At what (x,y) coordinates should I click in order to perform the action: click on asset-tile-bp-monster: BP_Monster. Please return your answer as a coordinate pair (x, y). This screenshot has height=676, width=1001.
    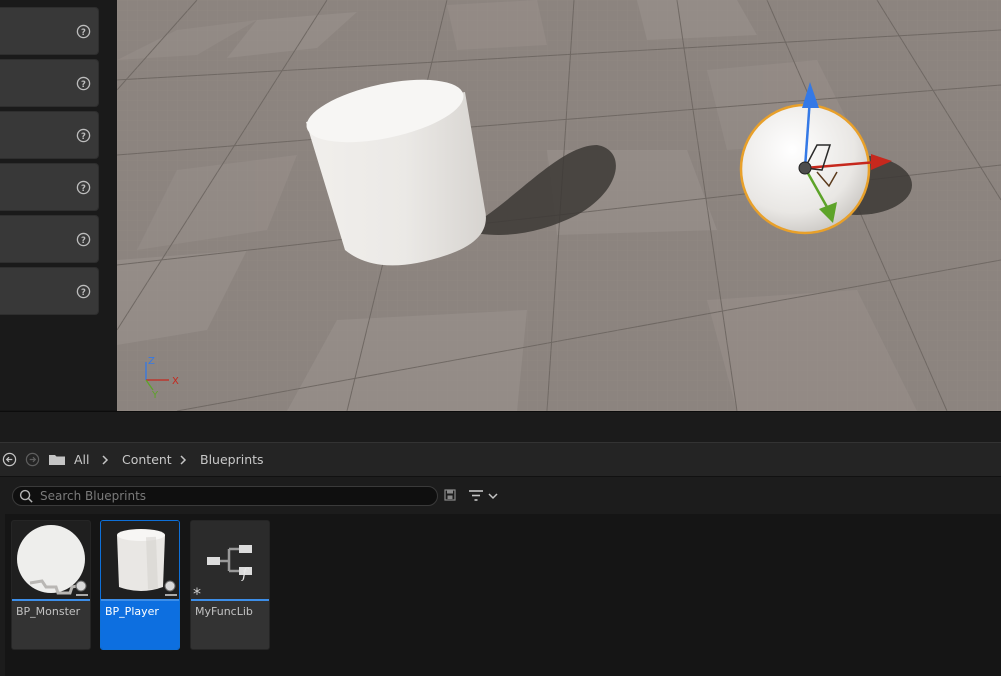
    Looking at the image, I should click on (51, 585).